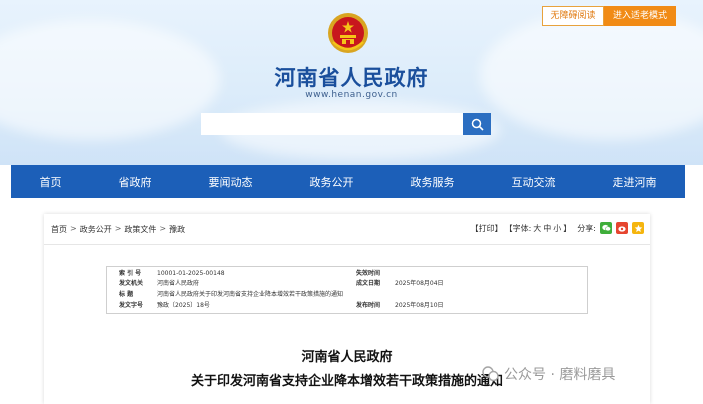  What do you see at coordinates (183, 305) in the screenshot?
I see `doc-number-value: 豫政〔2025〕18号` at bounding box center [183, 305].